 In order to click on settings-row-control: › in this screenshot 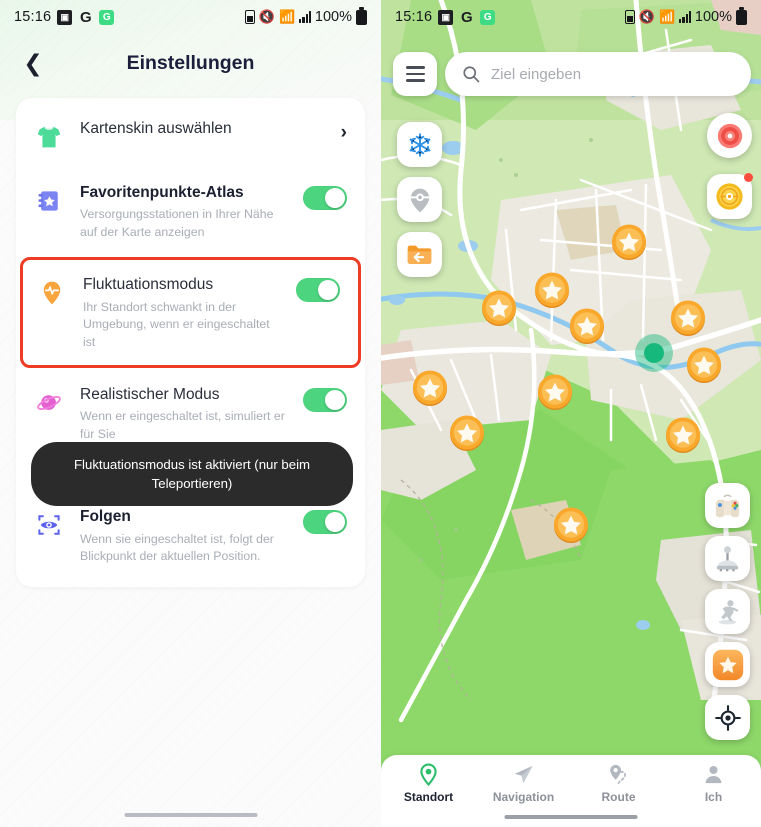, I will do `click(344, 133)`.